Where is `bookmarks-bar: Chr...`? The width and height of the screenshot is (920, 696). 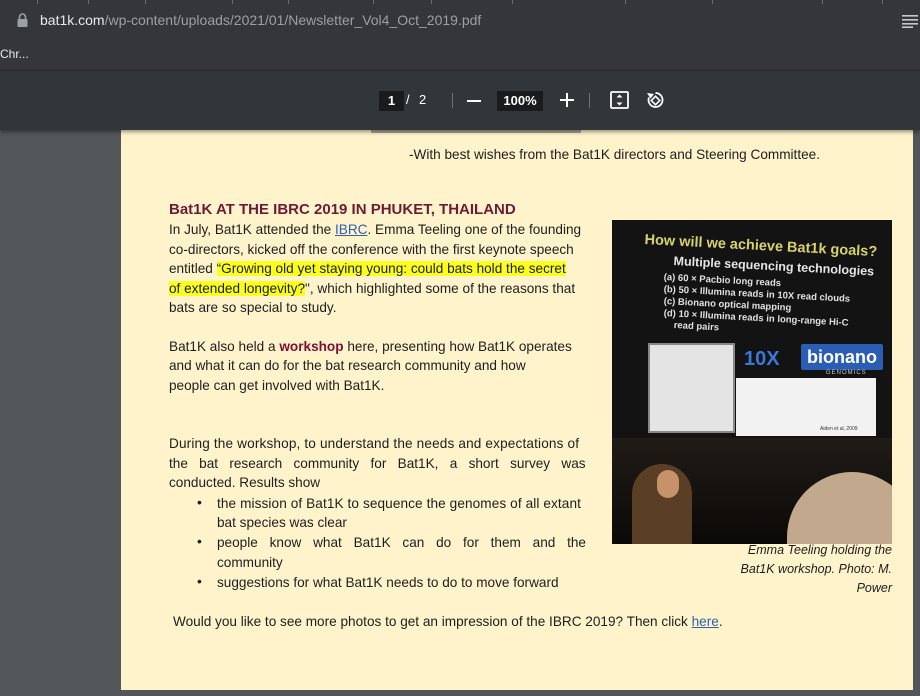 bookmarks-bar: Chr... is located at coordinates (460, 56).